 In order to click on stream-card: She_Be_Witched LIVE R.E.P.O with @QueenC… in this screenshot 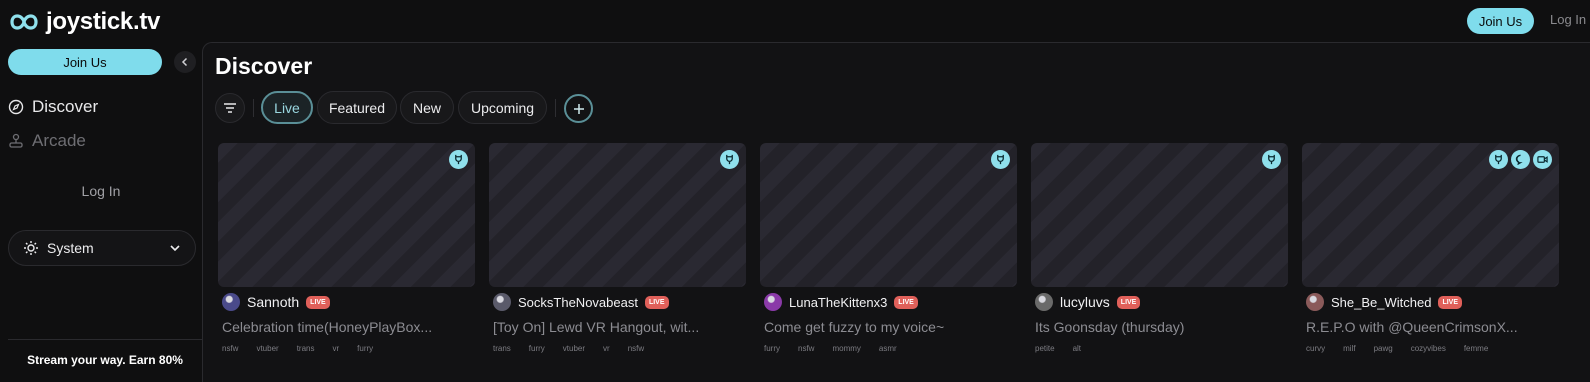, I will do `click(1430, 248)`.